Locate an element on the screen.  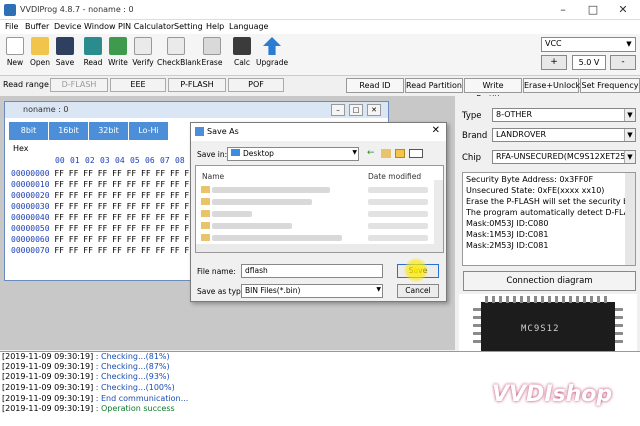
chip-label: Chip is located at coordinates (472, 158).